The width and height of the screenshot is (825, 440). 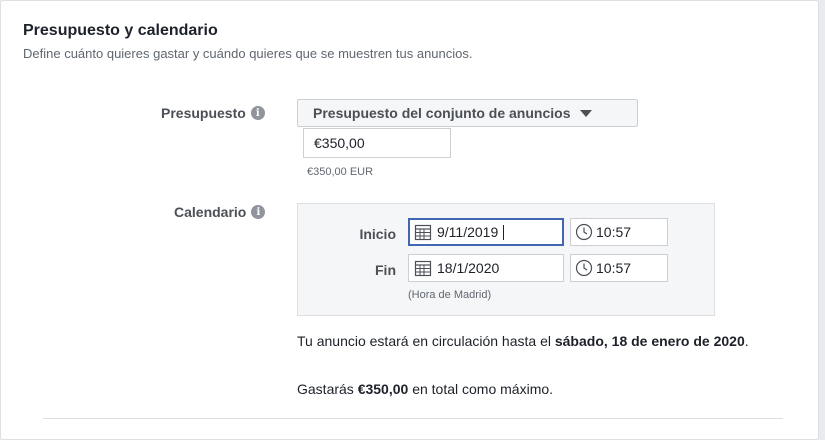 I want to click on end-label: Fin, so click(x=385, y=270).